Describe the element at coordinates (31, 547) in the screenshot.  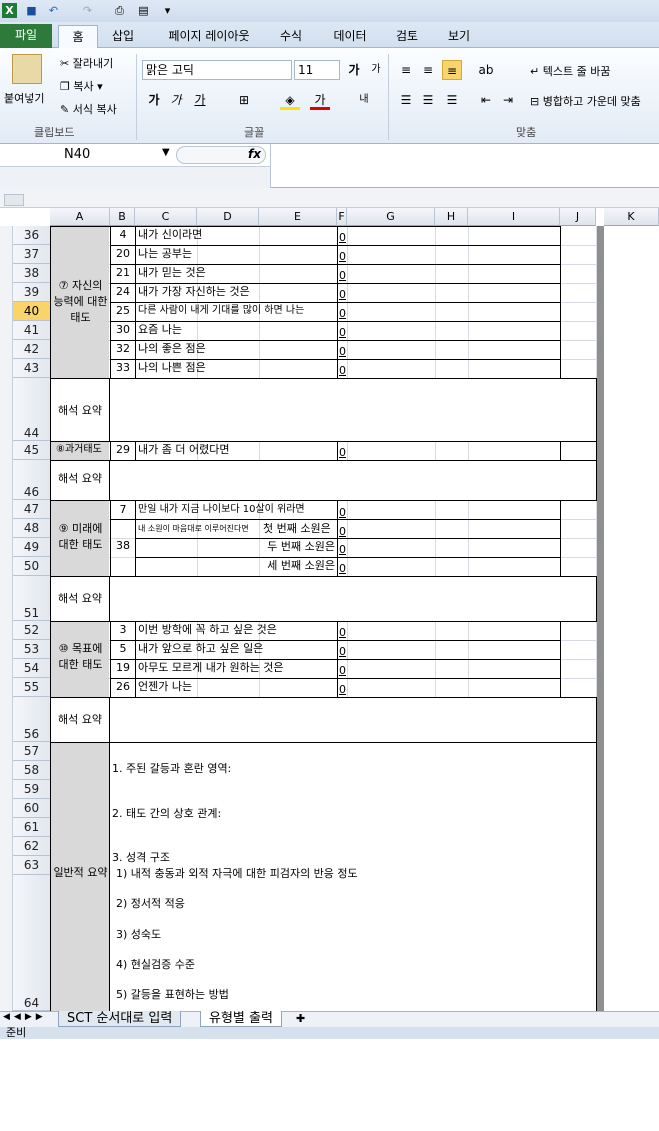
I see `row-header-49: 49` at that location.